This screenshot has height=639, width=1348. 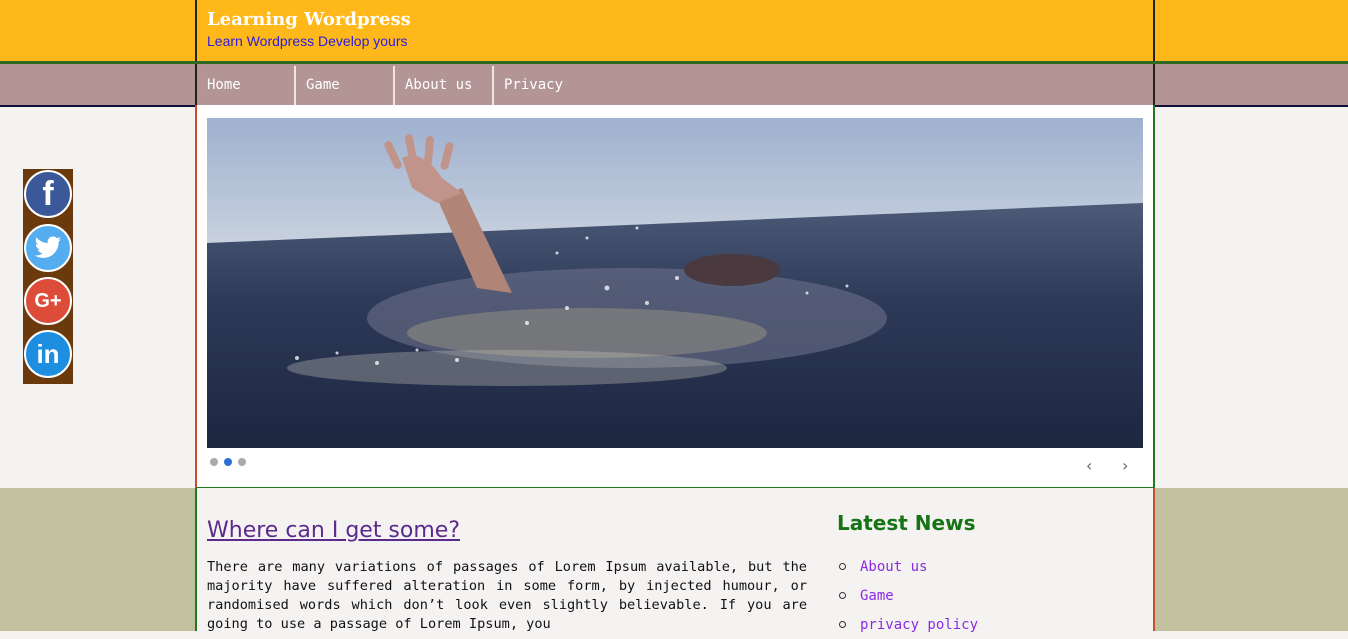 I want to click on list-item: About us, so click(x=907, y=566).